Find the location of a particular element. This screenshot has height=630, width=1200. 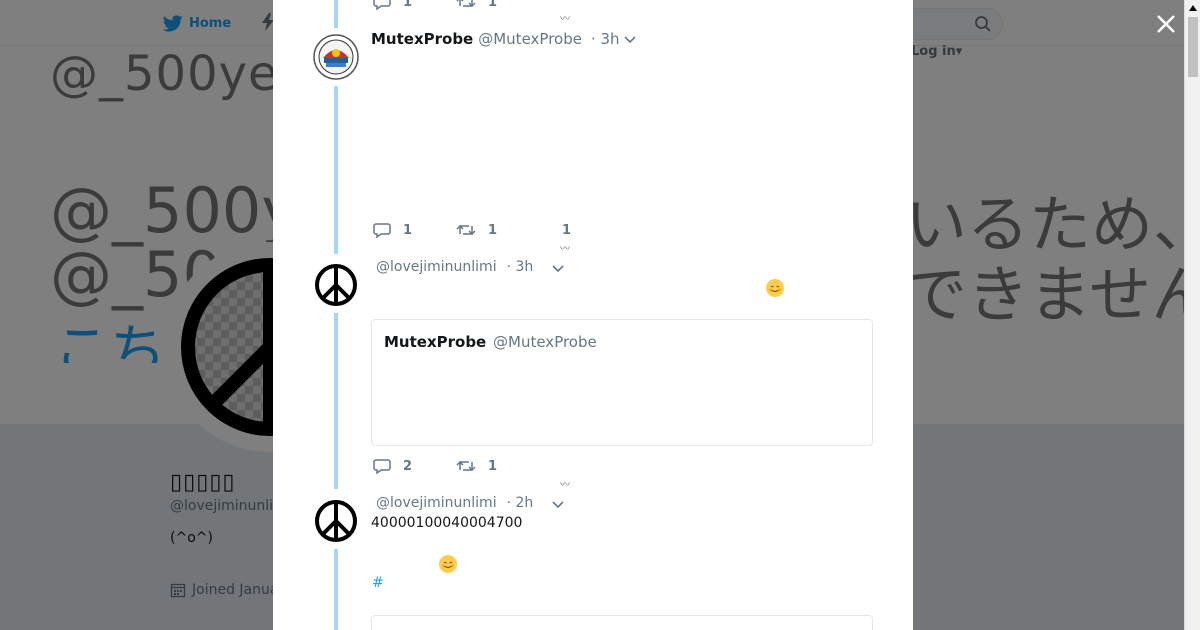

tweet-header: @lovejiminunlimi · 2h is located at coordinates (454, 503).